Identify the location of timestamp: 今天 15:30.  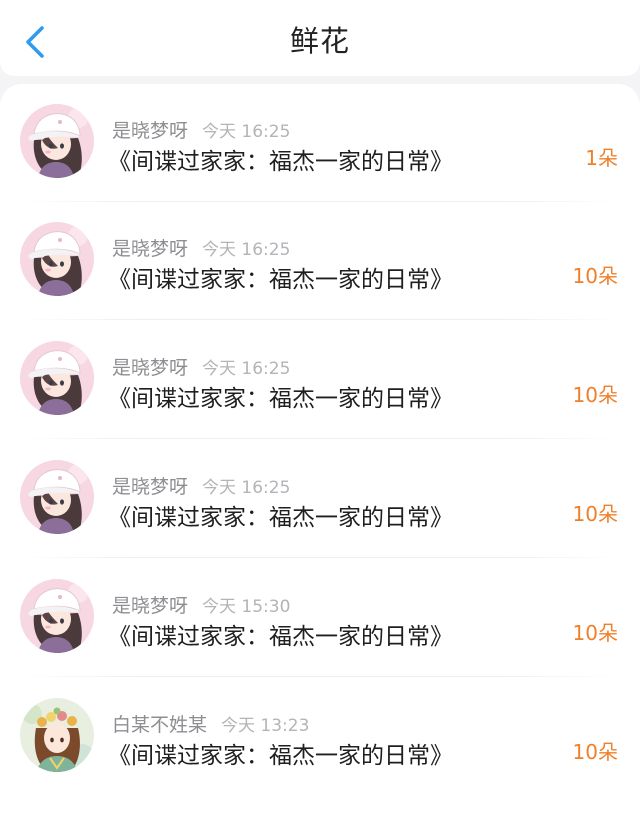
(246, 607).